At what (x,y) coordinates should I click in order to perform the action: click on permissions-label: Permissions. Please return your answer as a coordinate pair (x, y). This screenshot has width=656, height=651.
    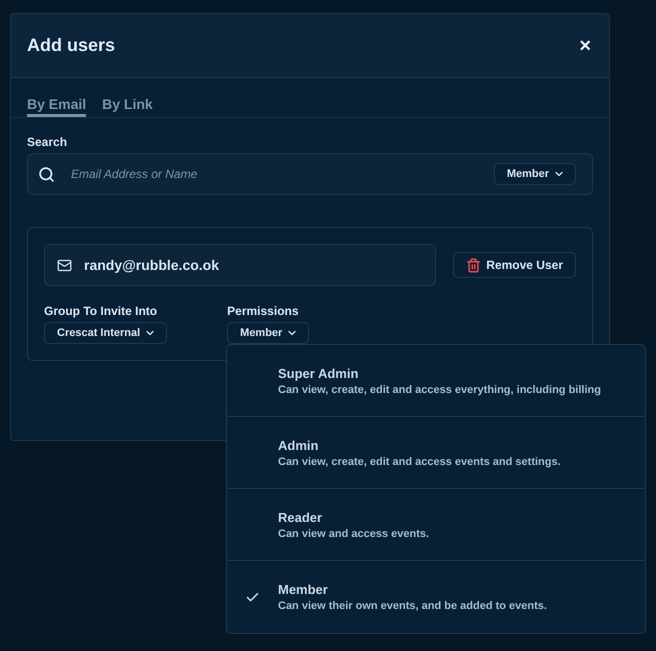
    Looking at the image, I should click on (263, 311).